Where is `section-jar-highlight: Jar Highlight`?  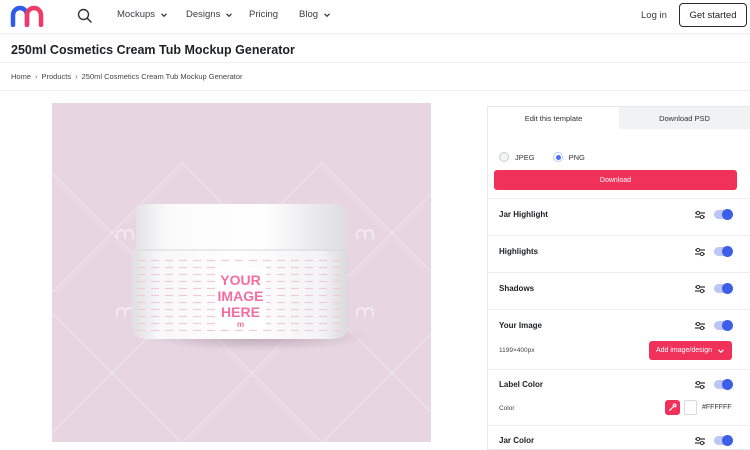 section-jar-highlight: Jar Highlight is located at coordinates (619, 216).